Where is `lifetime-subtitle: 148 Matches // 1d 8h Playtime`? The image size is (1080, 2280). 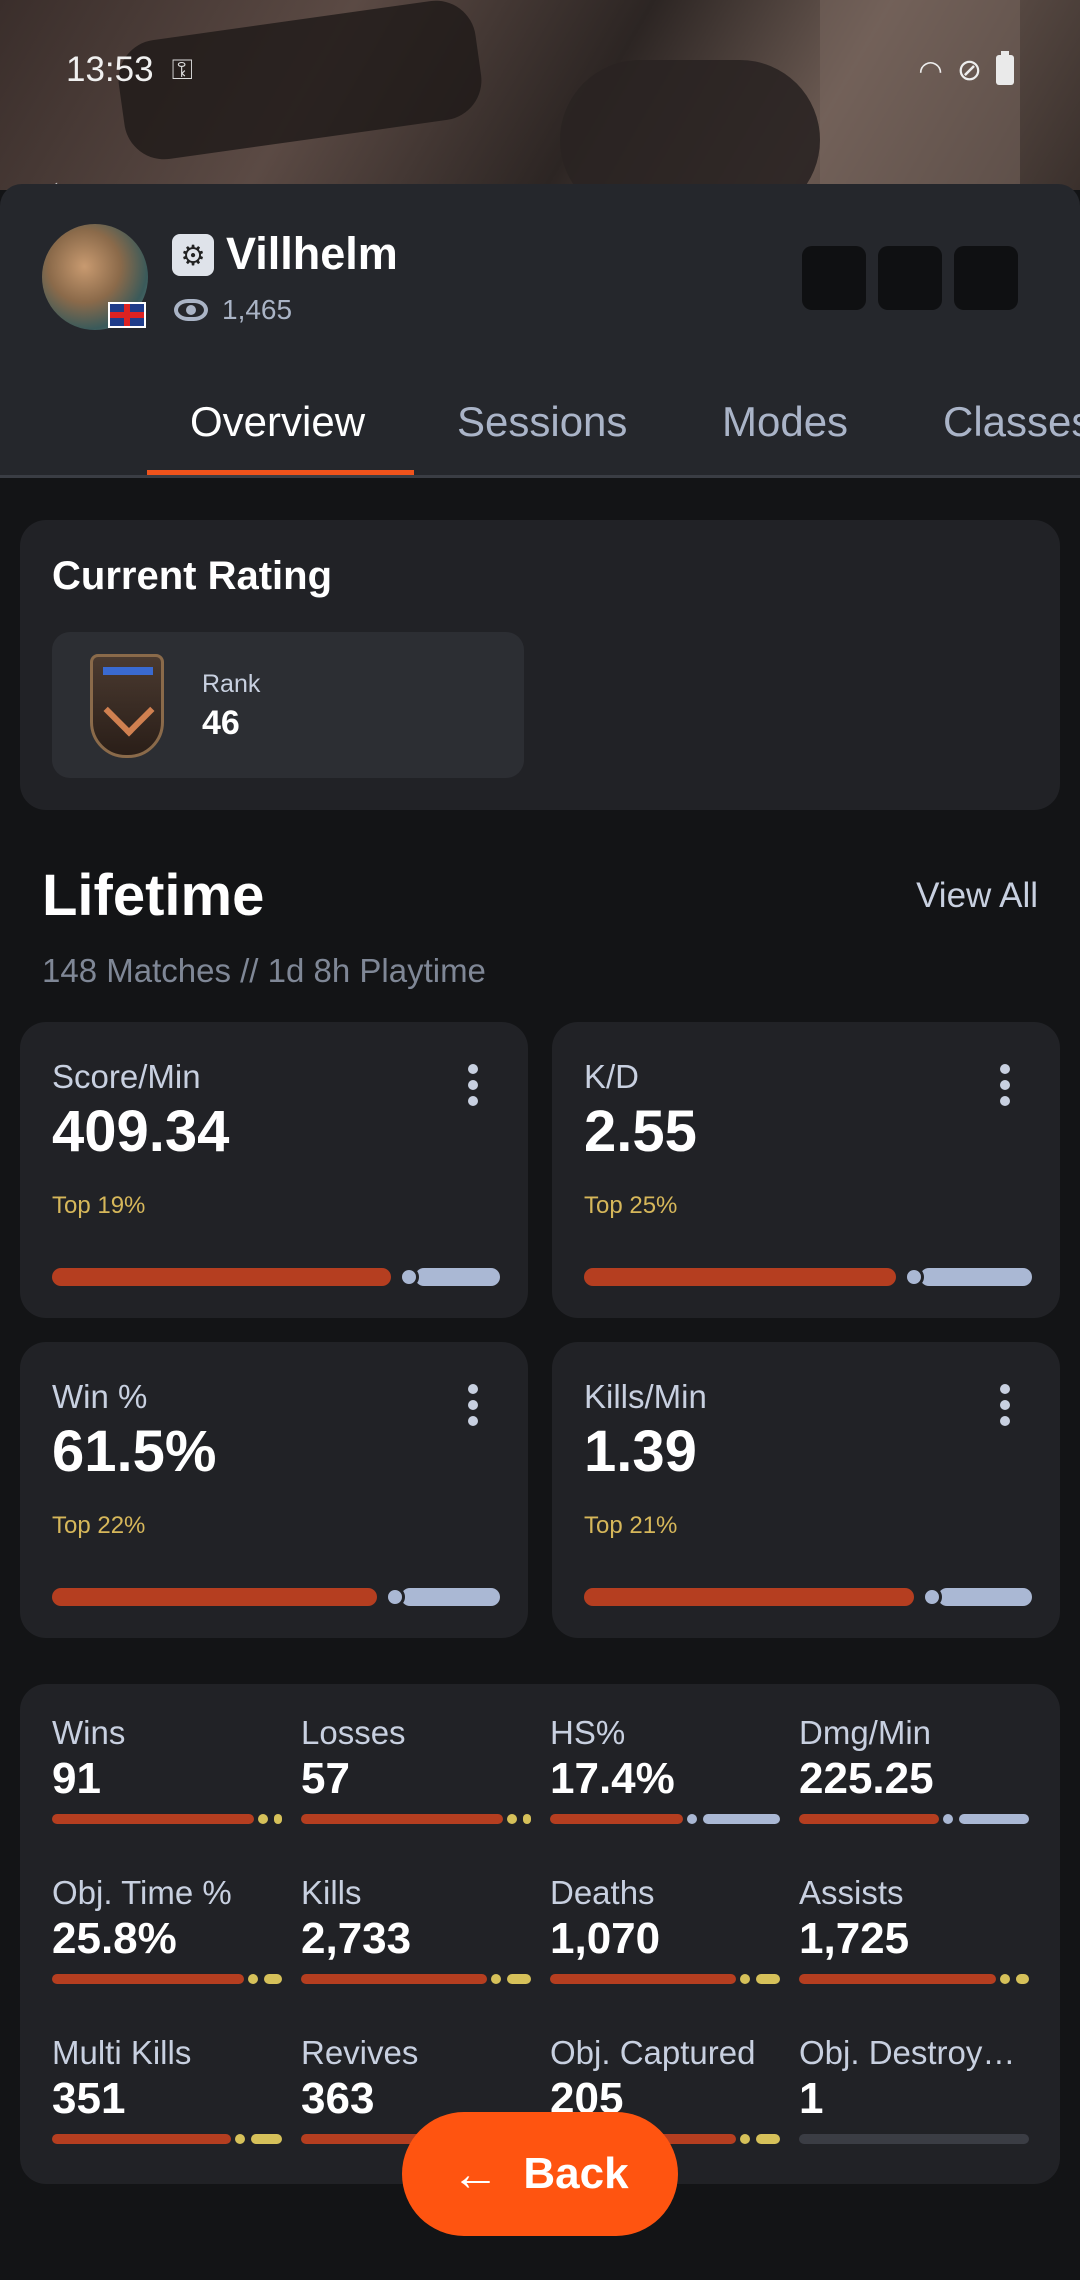
lifetime-subtitle: 148 Matches // 1d 8h Playtime is located at coordinates (264, 970).